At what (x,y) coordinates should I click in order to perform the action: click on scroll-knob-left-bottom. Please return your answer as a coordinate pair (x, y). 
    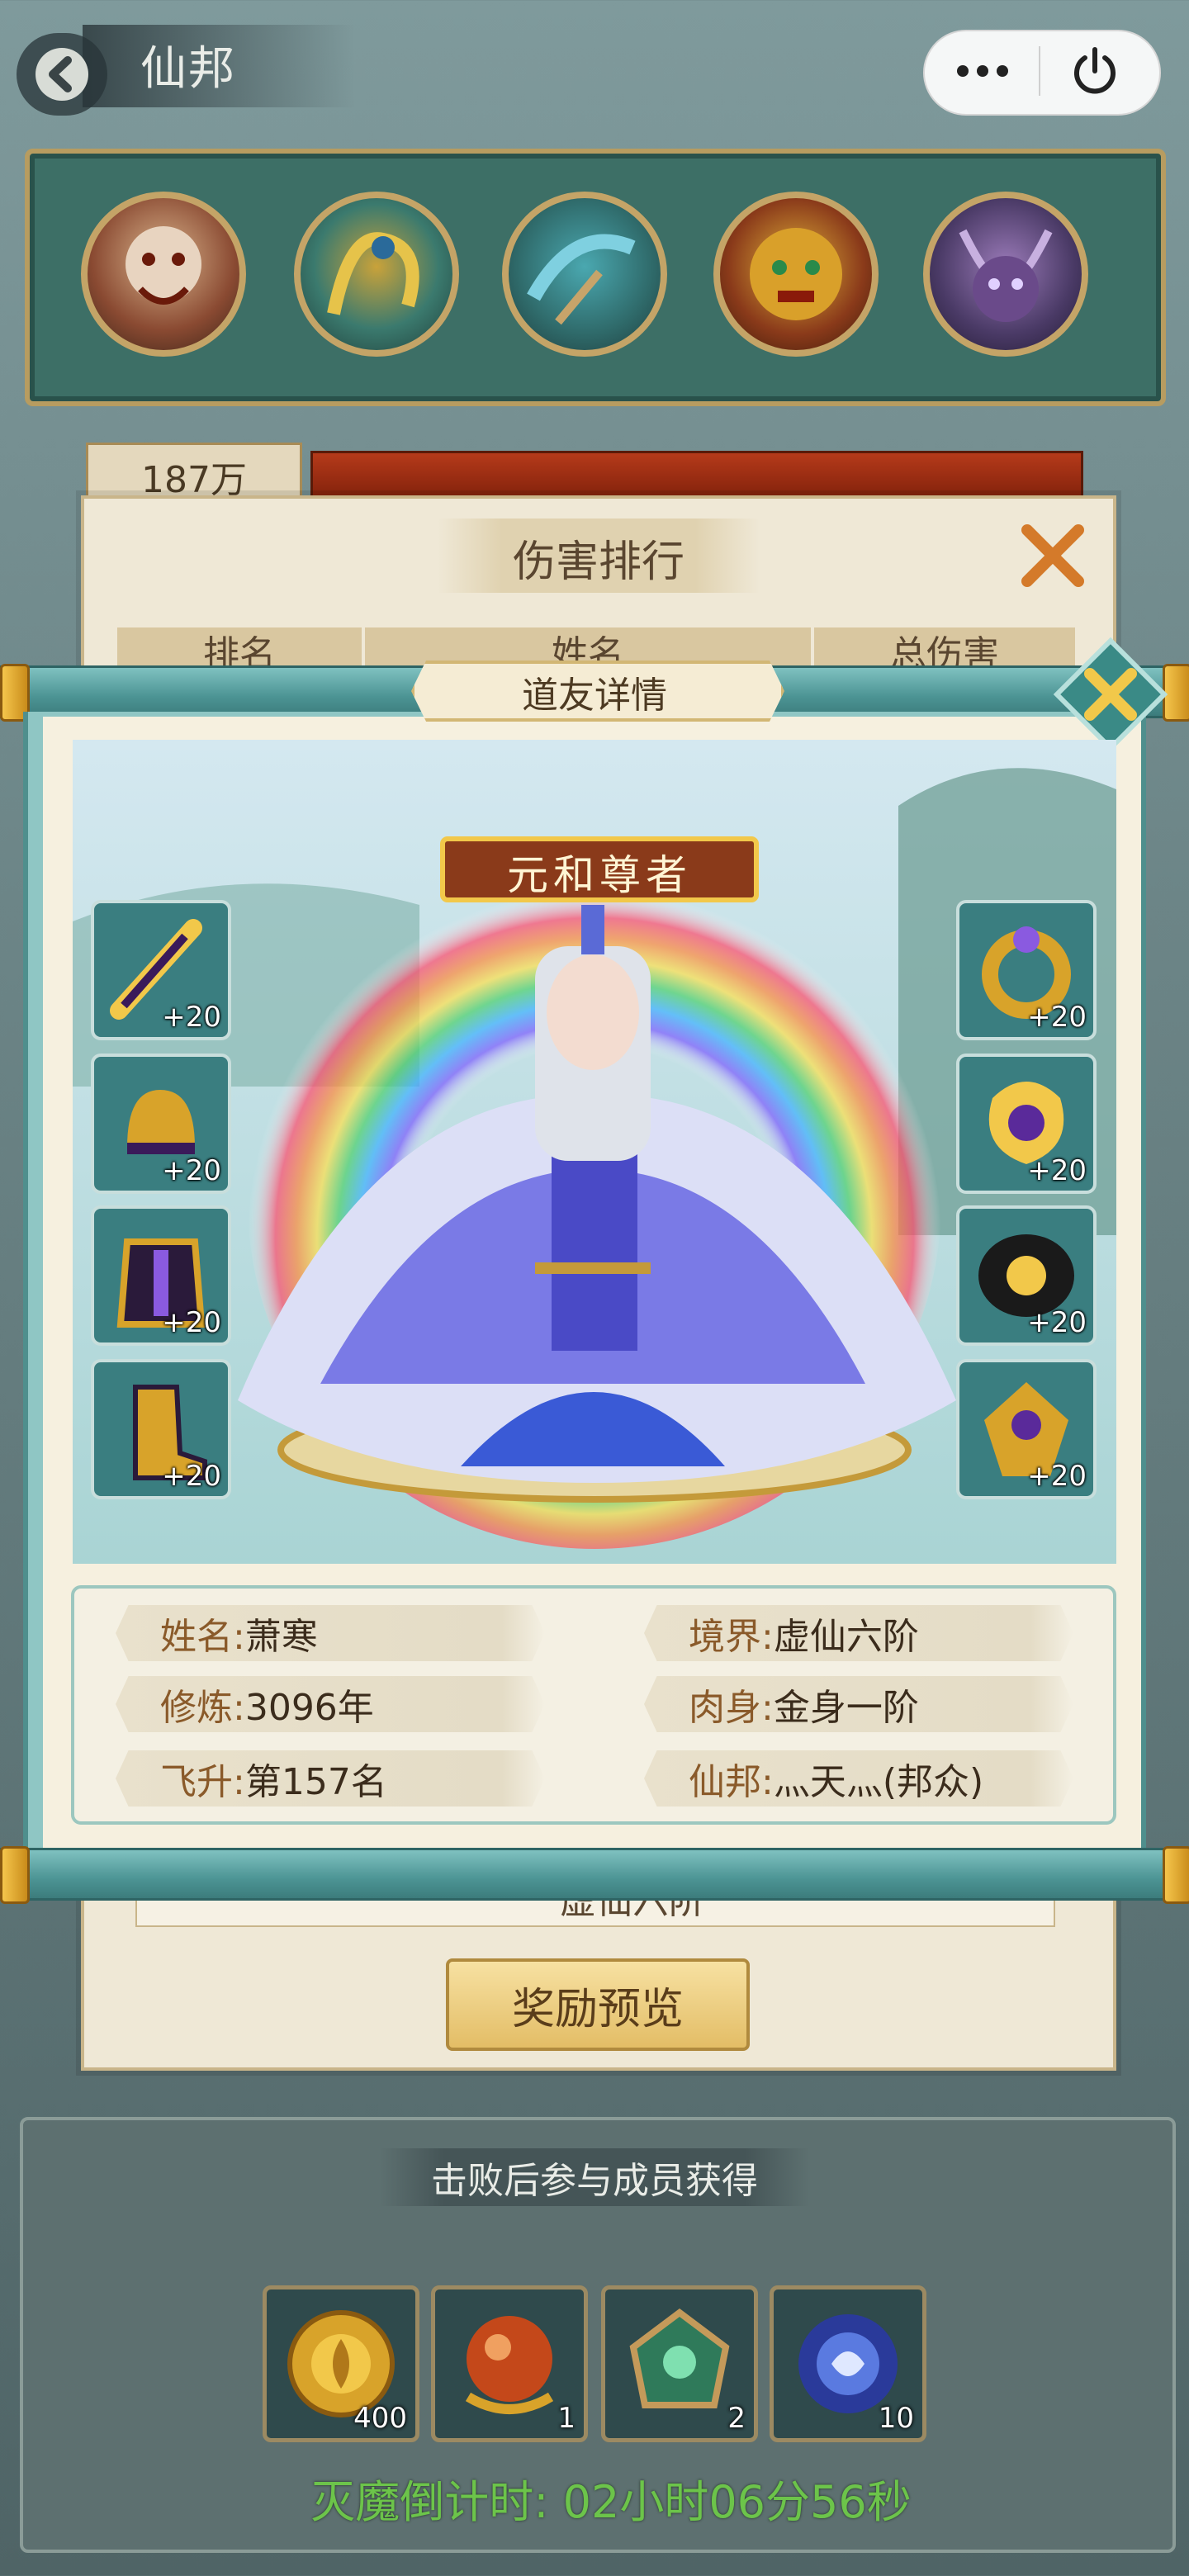
    Looking at the image, I should click on (15, 1875).